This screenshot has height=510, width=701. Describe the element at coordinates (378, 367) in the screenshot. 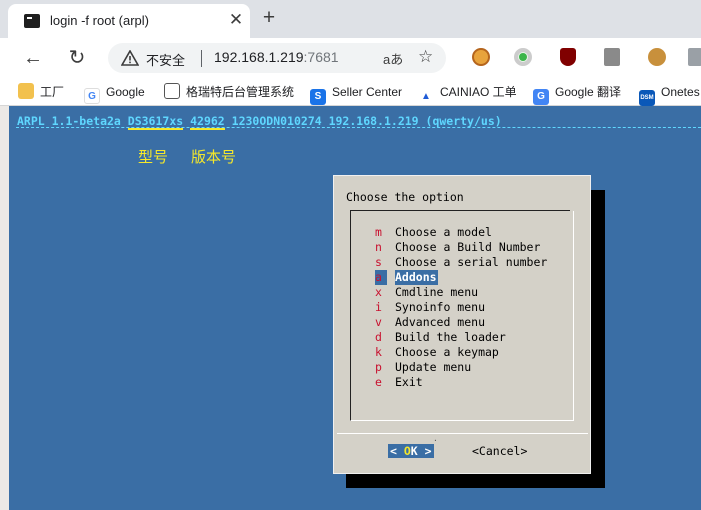

I see `menu-item-hotkey: p` at that location.